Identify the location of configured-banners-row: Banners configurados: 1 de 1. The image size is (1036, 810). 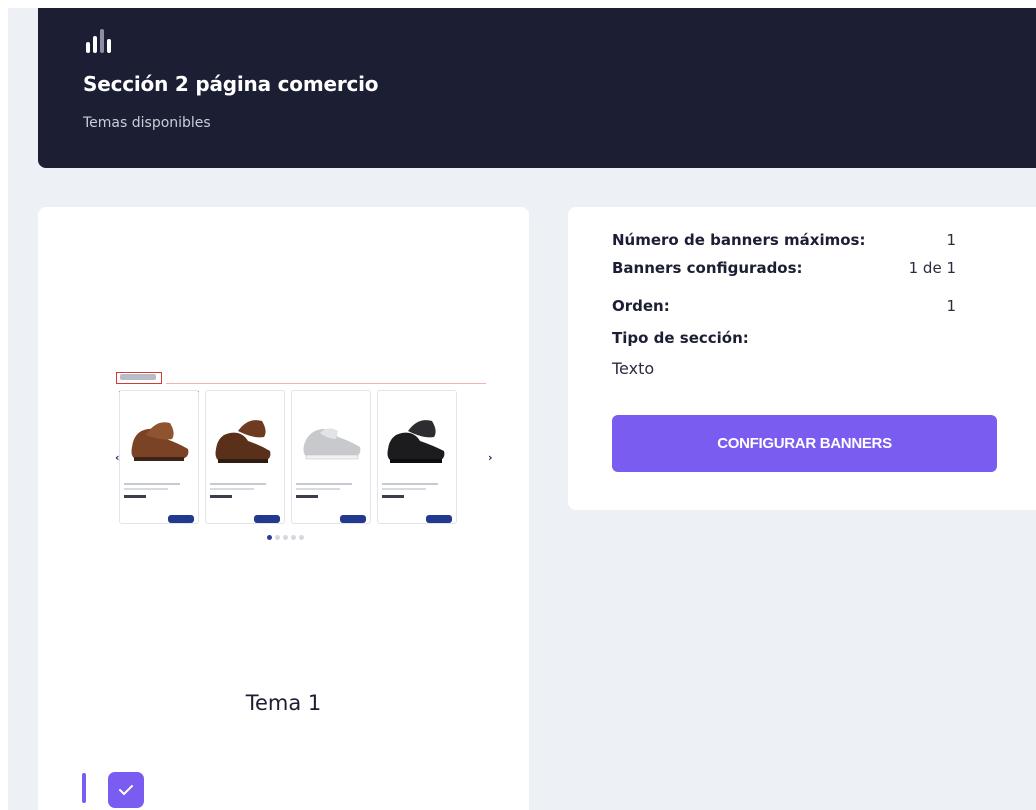
(784, 270).